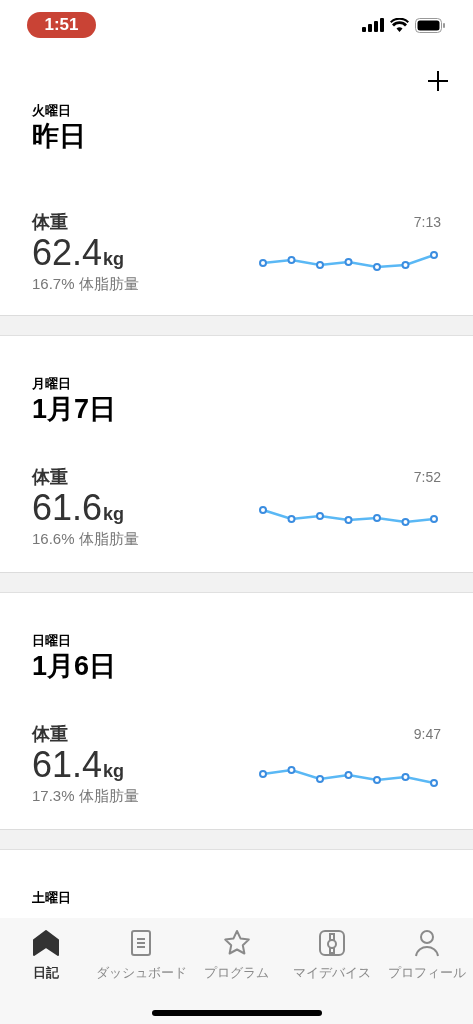 The image size is (473, 1024). Describe the element at coordinates (141, 955) in the screenshot. I see `tab-item: ダッシュボード` at that location.